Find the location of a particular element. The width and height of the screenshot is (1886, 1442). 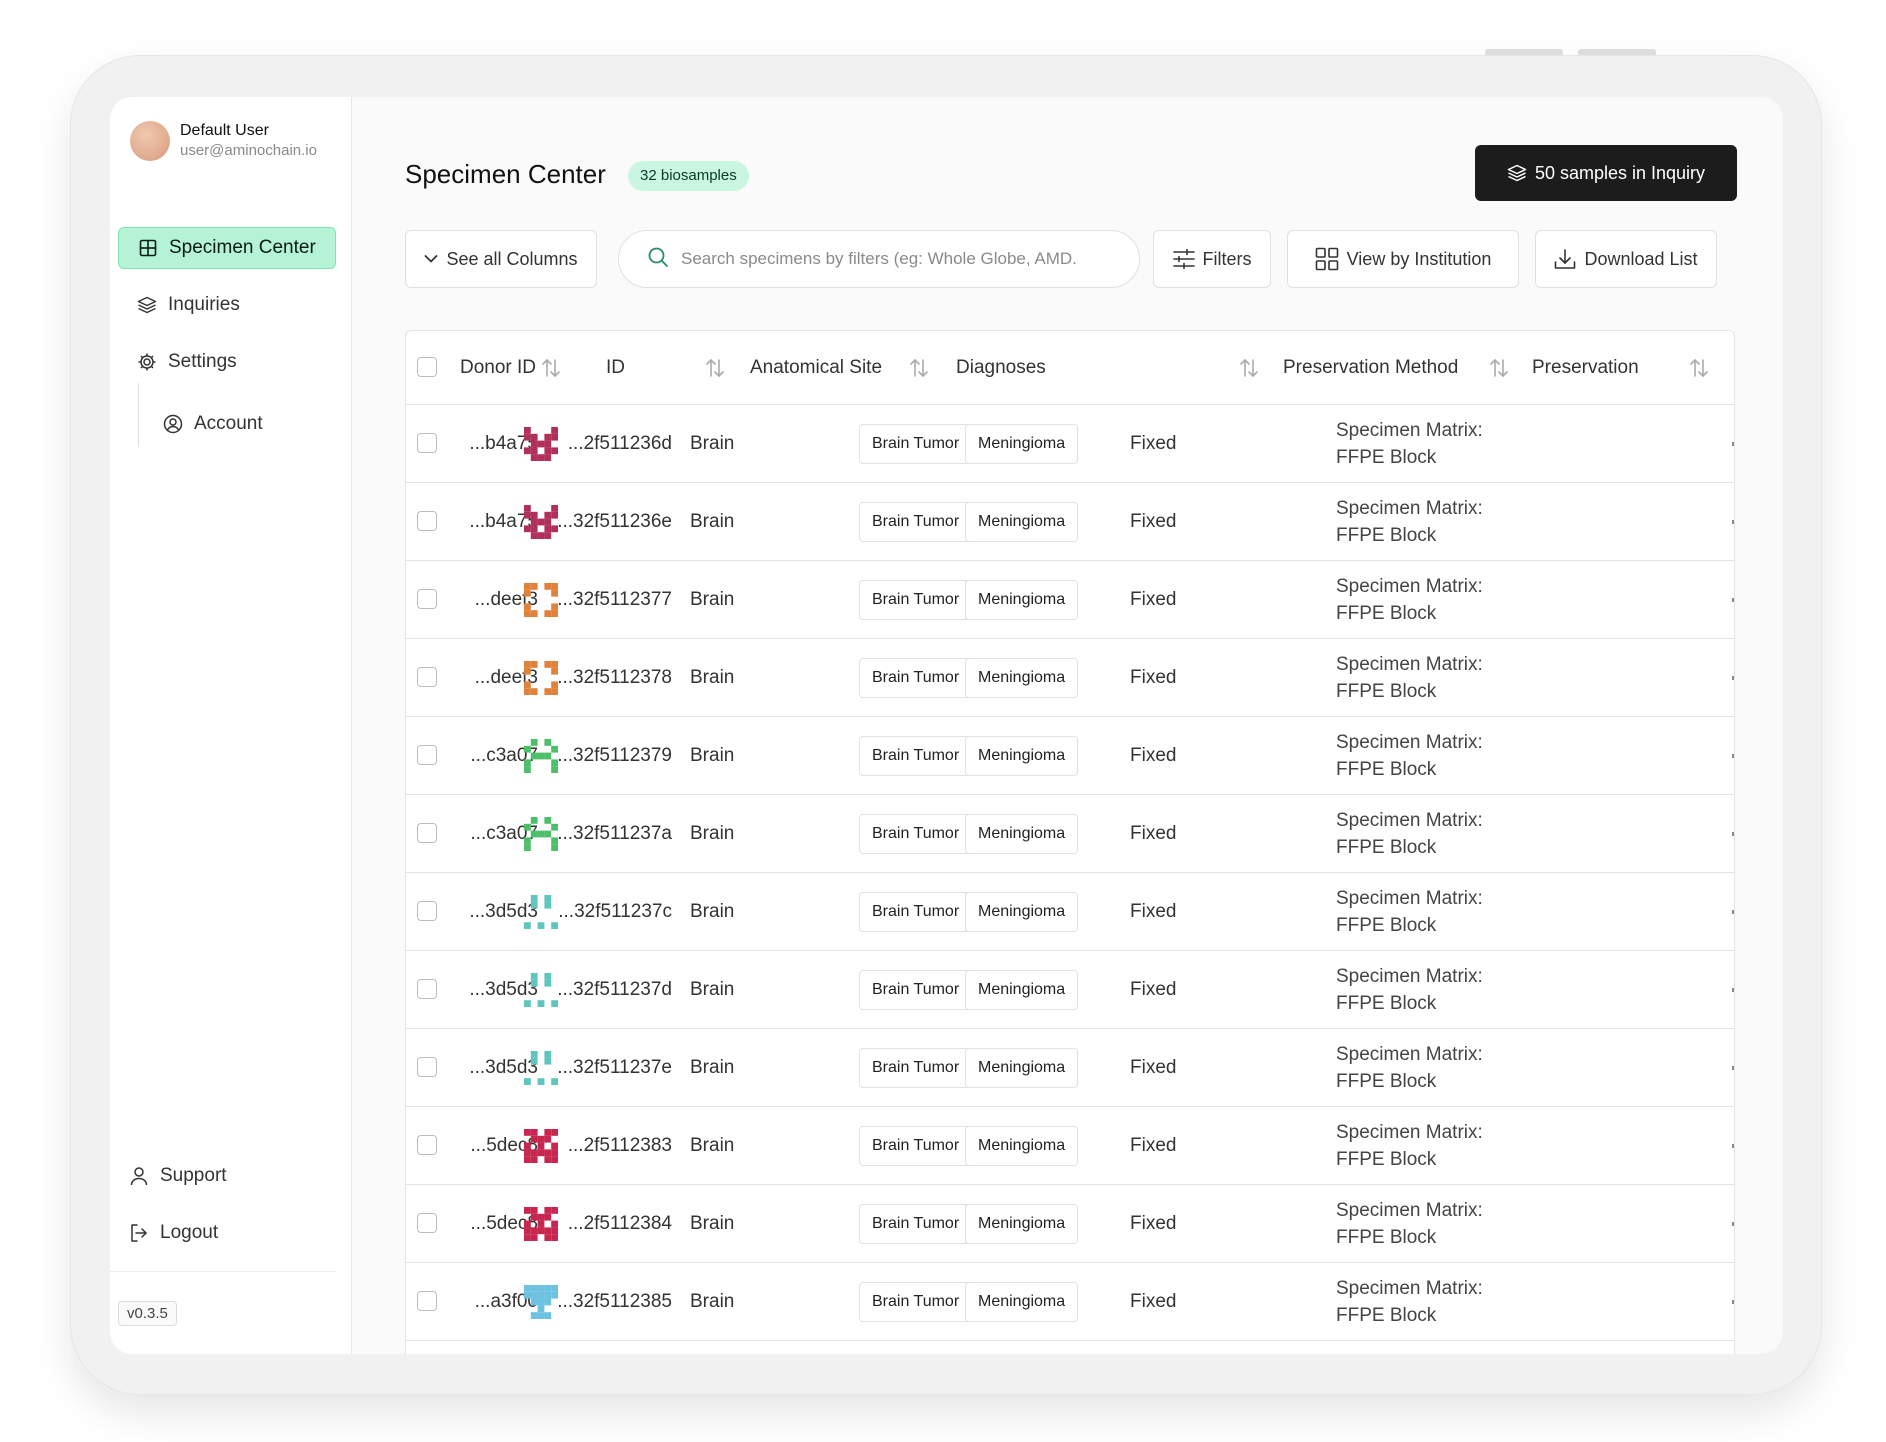

samples-in-inquiry-button: 50 samples in Inquiry is located at coordinates (1606, 173).